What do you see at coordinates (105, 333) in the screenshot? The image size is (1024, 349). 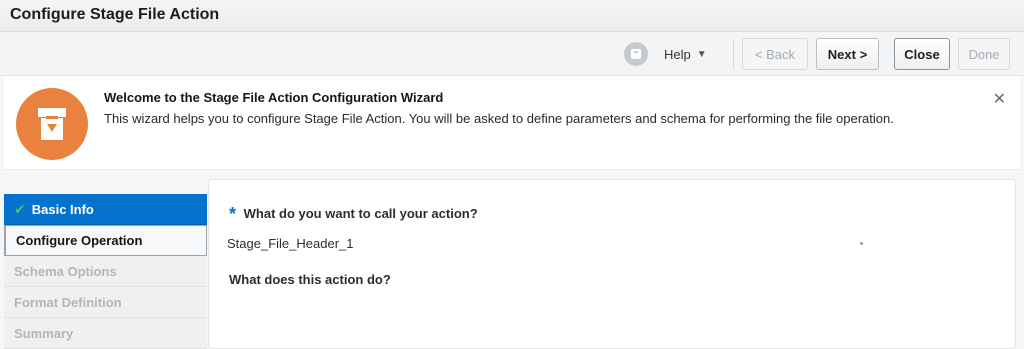 I see `step-summary: Summary` at bounding box center [105, 333].